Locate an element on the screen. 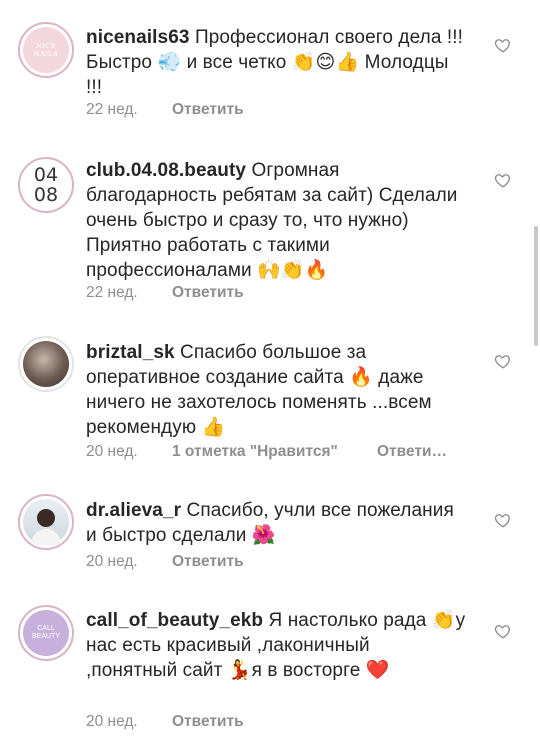 This screenshot has height=745, width=540. avatar-logo-text: NICE NAILS is located at coordinates (46, 50).